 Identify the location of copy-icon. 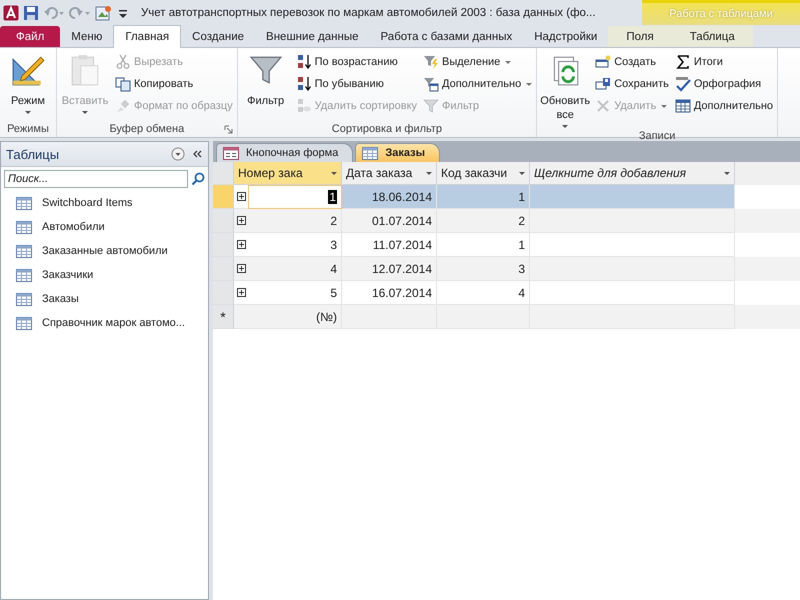
(123, 84).